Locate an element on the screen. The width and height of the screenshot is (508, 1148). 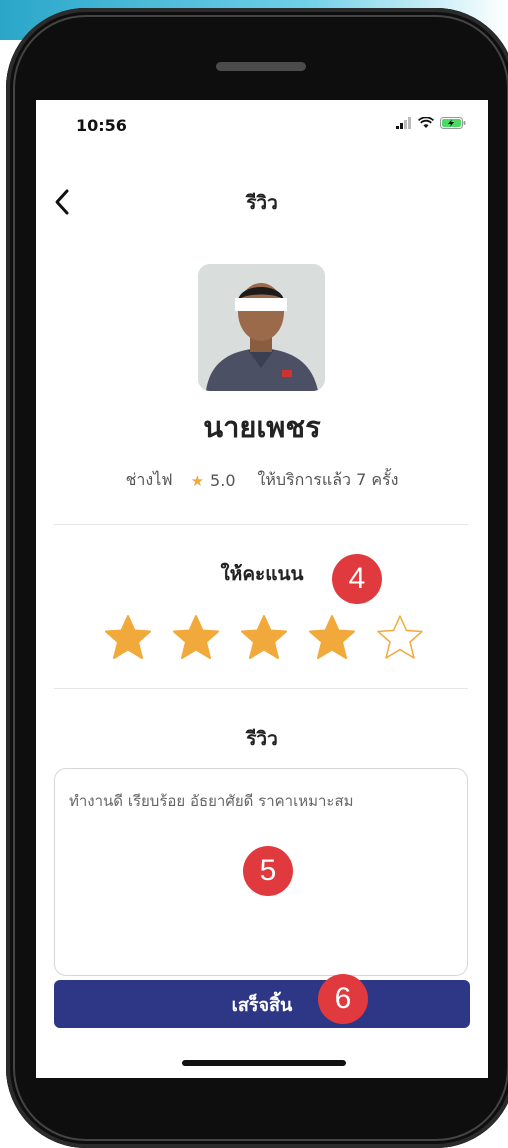
home-indicator is located at coordinates (264, 1063).